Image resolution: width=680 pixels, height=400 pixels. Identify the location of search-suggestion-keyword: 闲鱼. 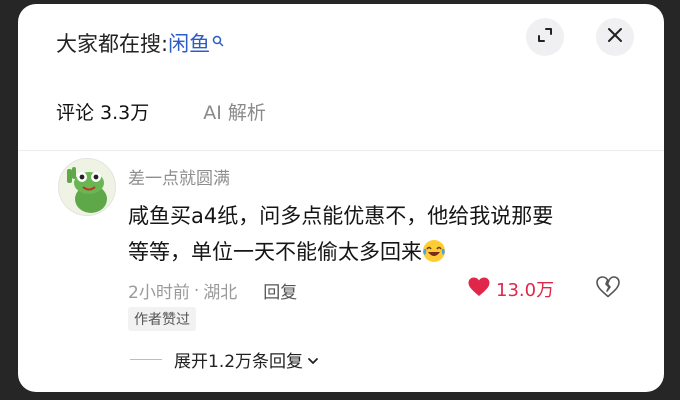
(189, 43).